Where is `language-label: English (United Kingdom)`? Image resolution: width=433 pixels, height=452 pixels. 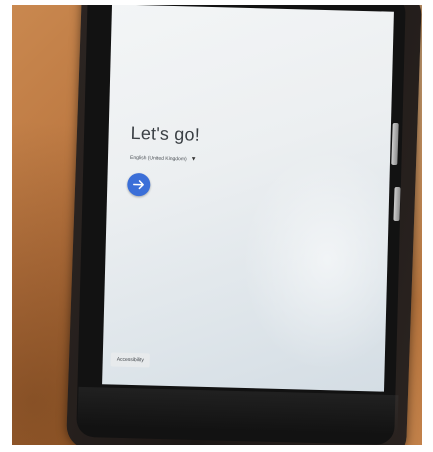 language-label: English (United Kingdom) is located at coordinates (158, 158).